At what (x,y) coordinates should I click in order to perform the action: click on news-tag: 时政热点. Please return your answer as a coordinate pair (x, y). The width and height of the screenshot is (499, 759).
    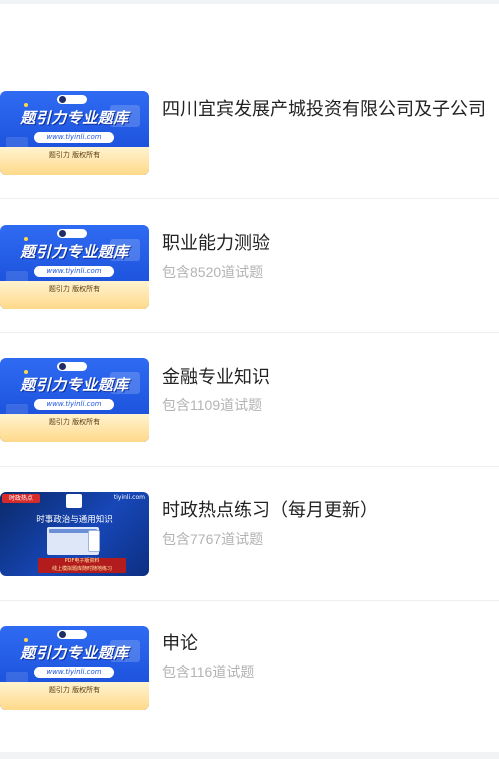
    Looking at the image, I should click on (21, 498).